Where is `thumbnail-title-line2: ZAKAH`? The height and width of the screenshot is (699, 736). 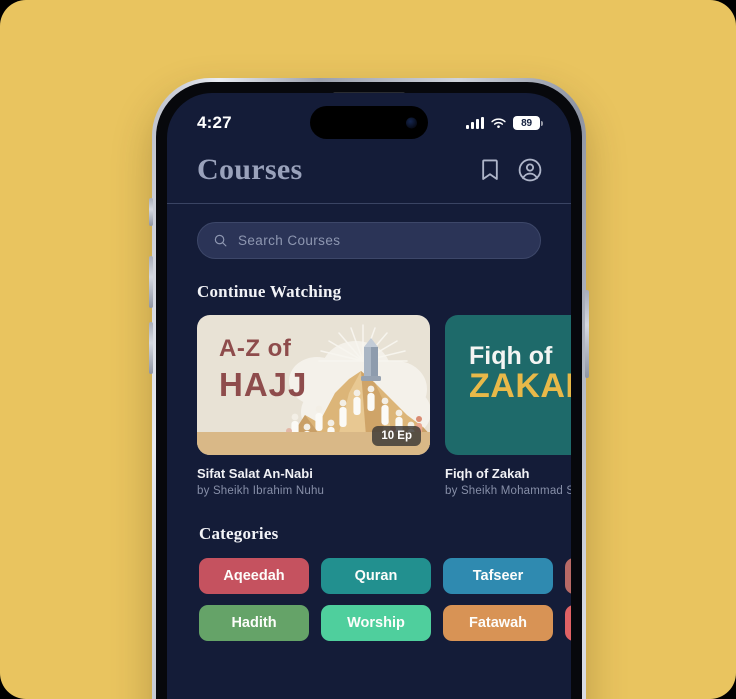
thumbnail-title-line2: ZAKAH is located at coordinates (520, 386).